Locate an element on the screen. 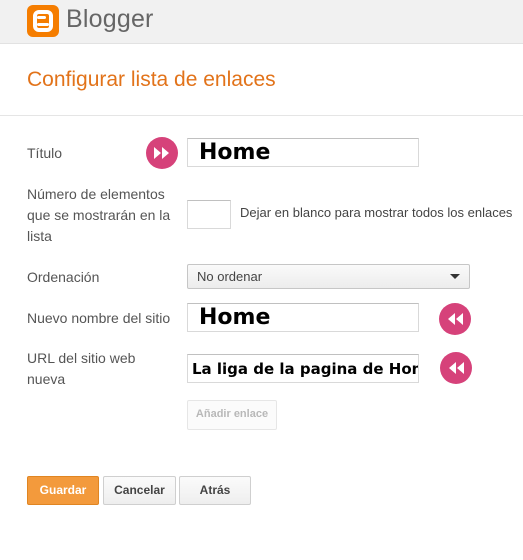  blogger-logo-icon is located at coordinates (43, 21).